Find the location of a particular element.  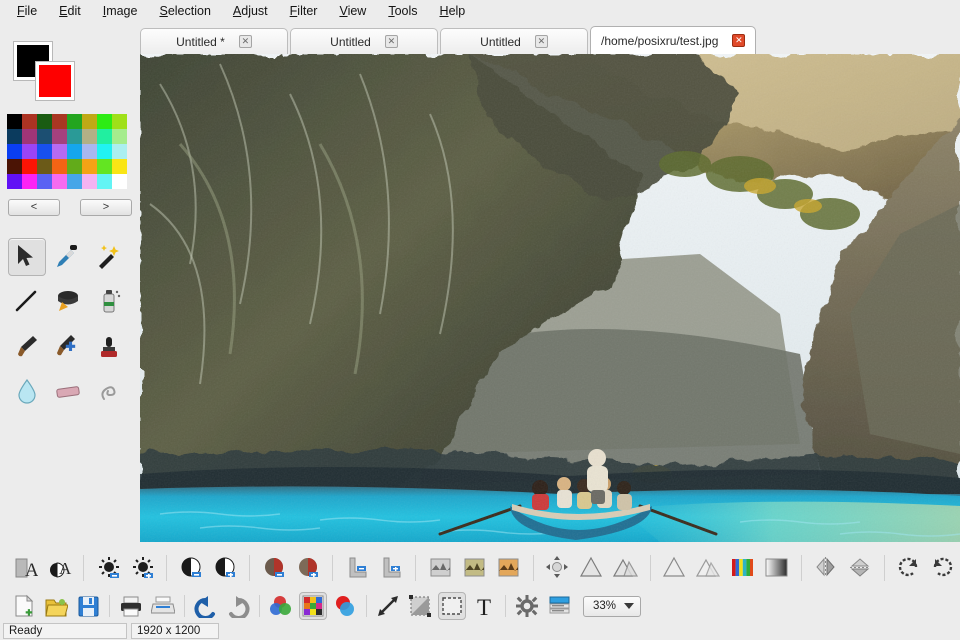

grayscale-gradient-icon is located at coordinates (777, 568).